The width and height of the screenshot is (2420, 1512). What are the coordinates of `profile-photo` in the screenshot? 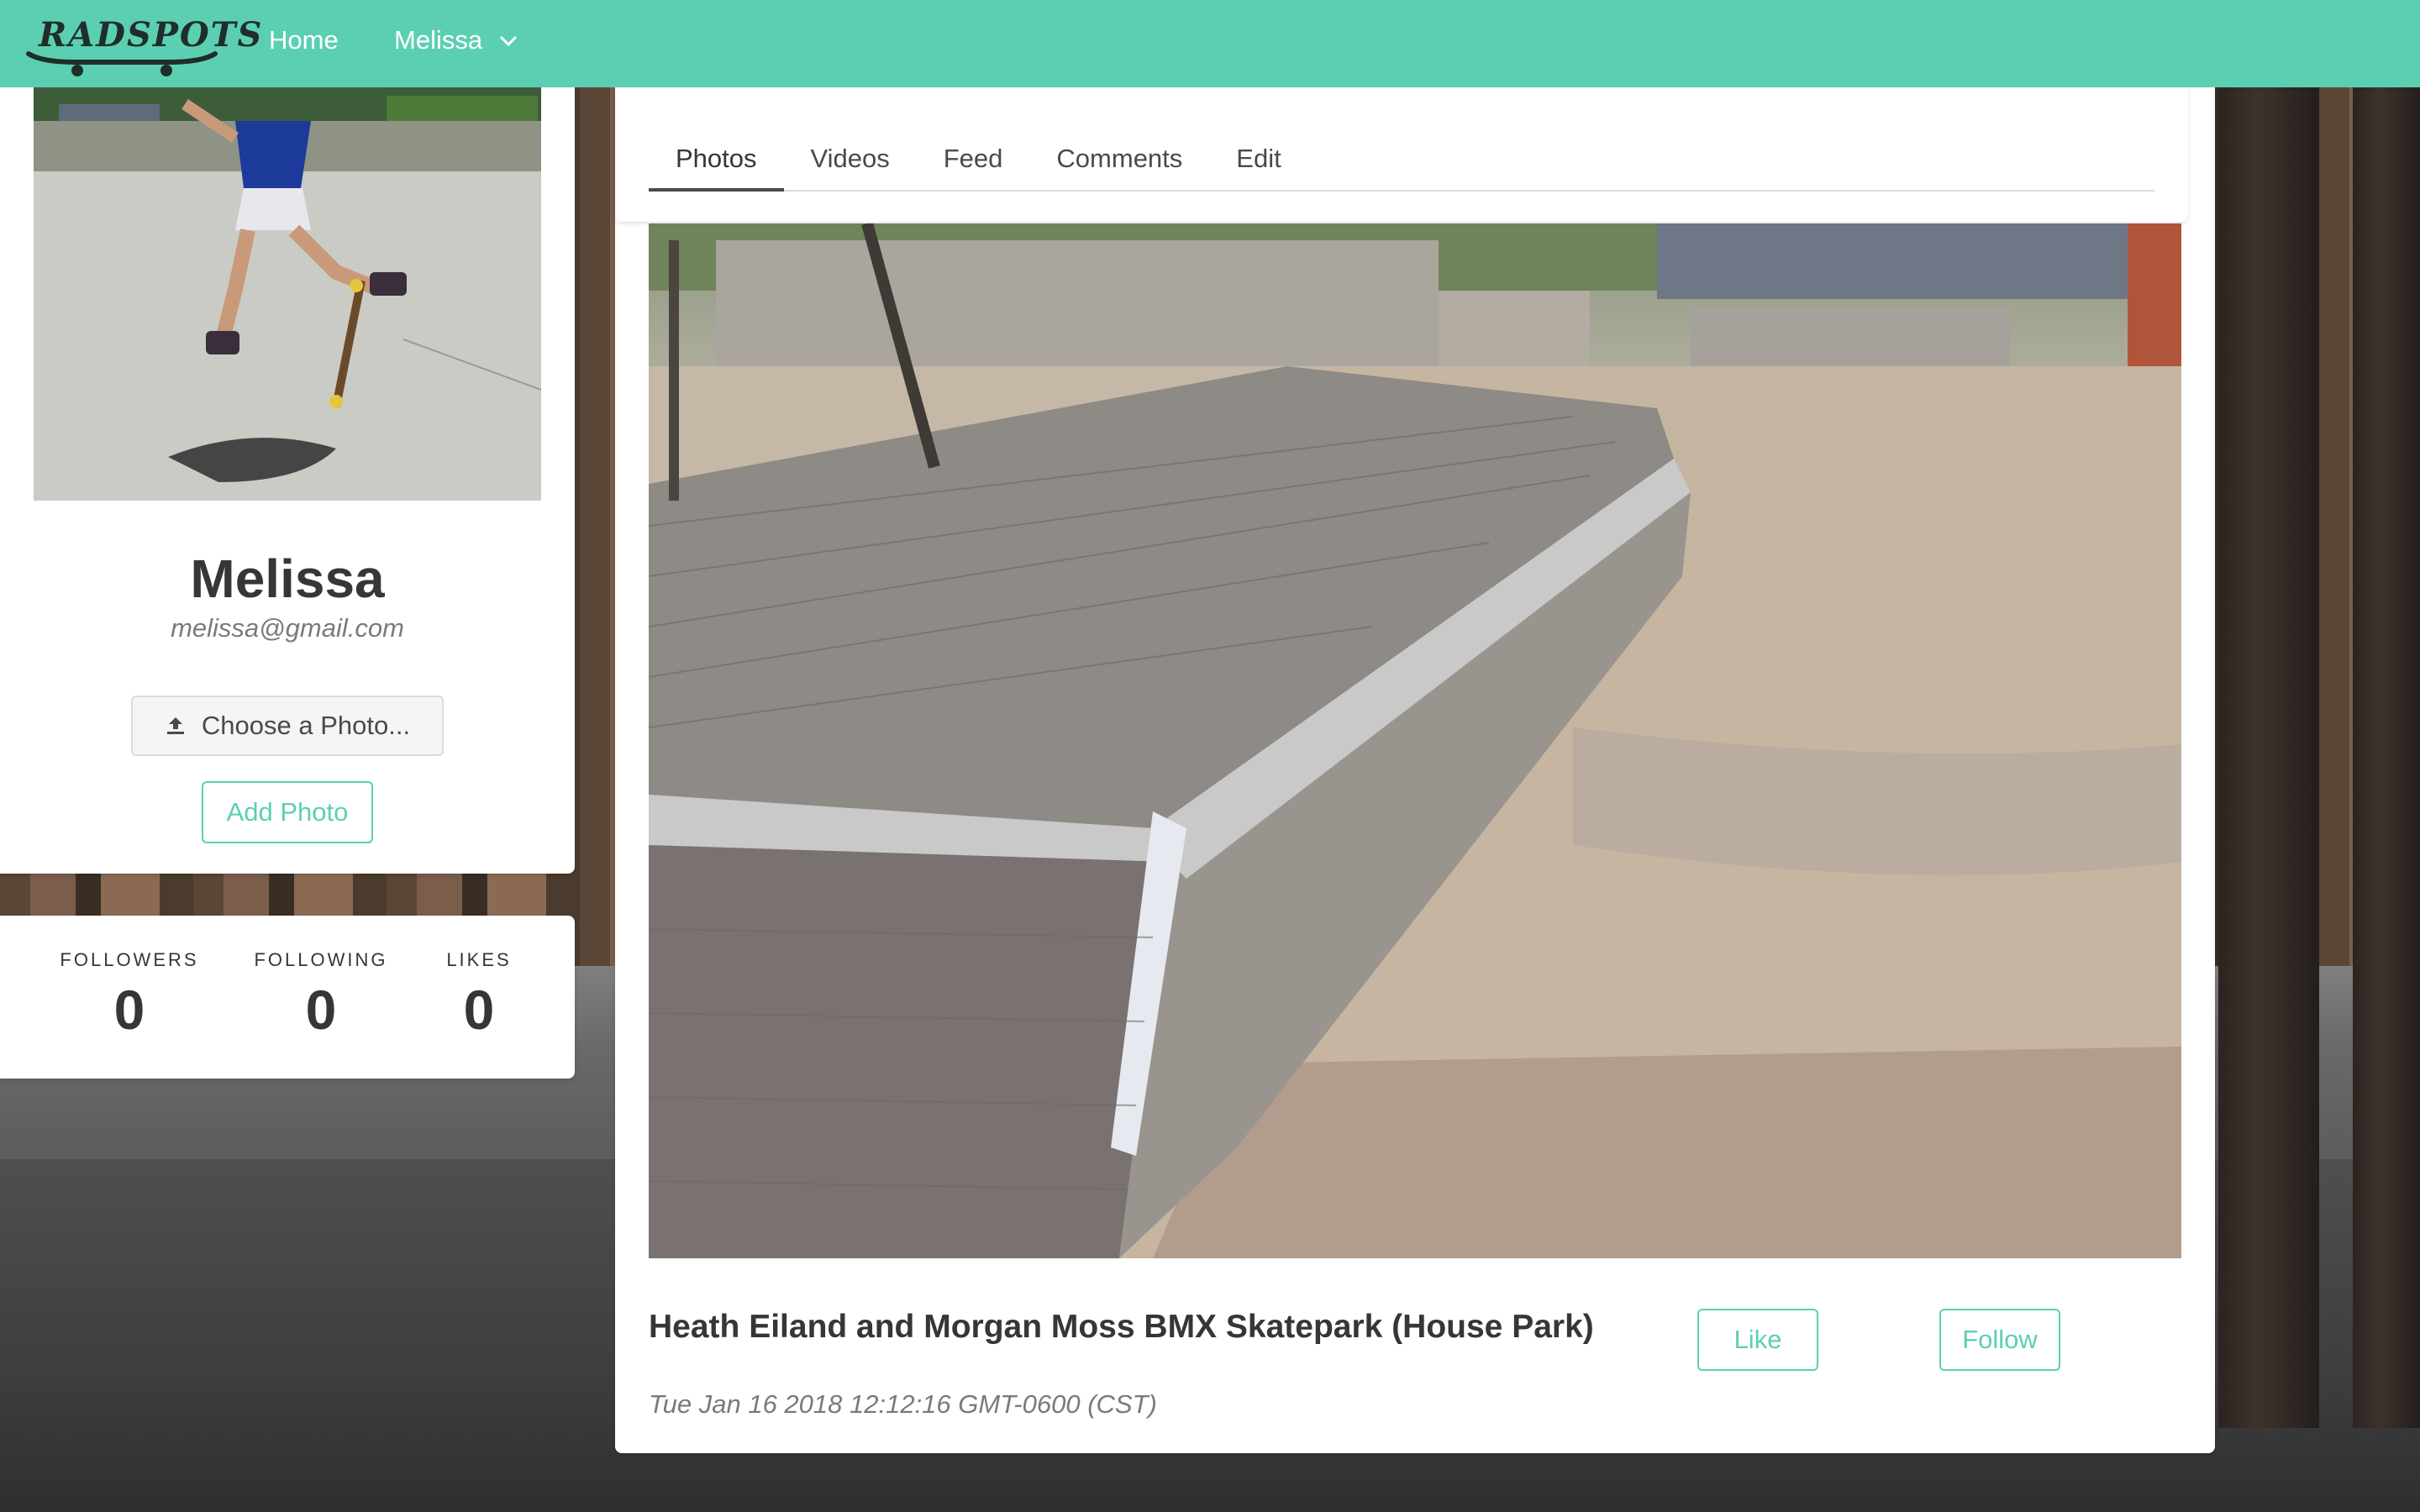 It's located at (287, 294).